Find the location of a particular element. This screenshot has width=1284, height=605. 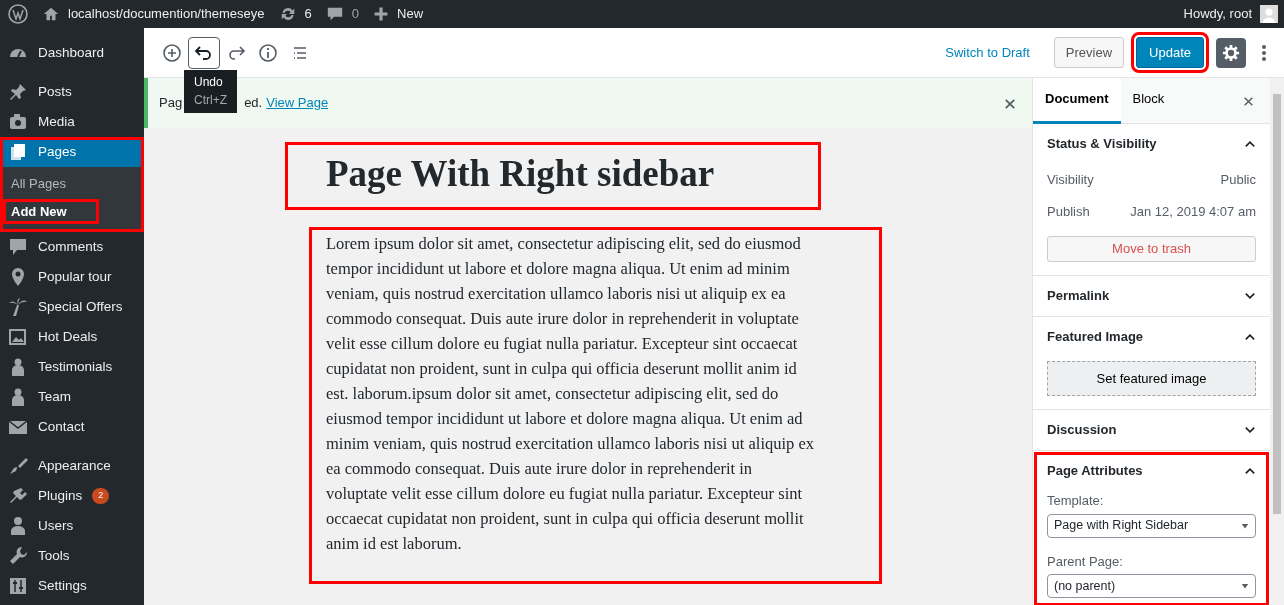

speech-bubble-icon is located at coordinates (18, 247).